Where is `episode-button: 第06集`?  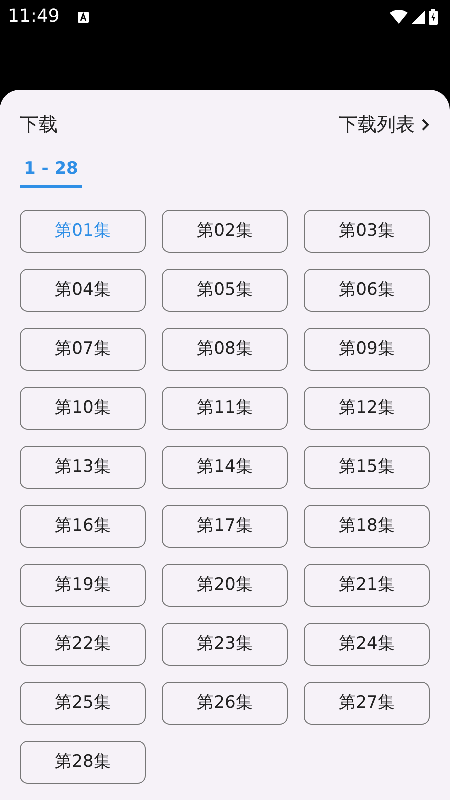 episode-button: 第06集 is located at coordinates (367, 290).